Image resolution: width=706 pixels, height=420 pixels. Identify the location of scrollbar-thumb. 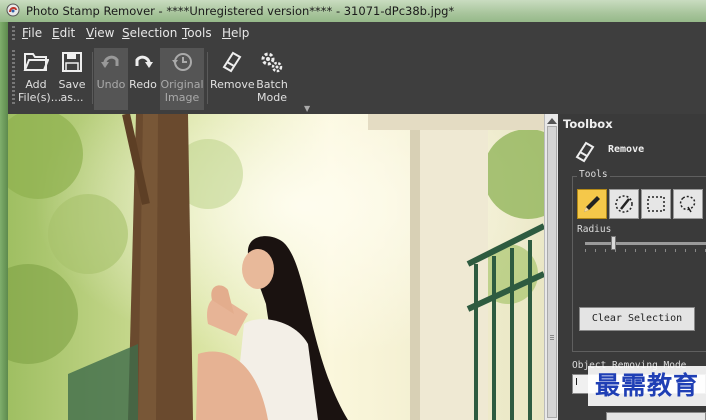
(552, 272).